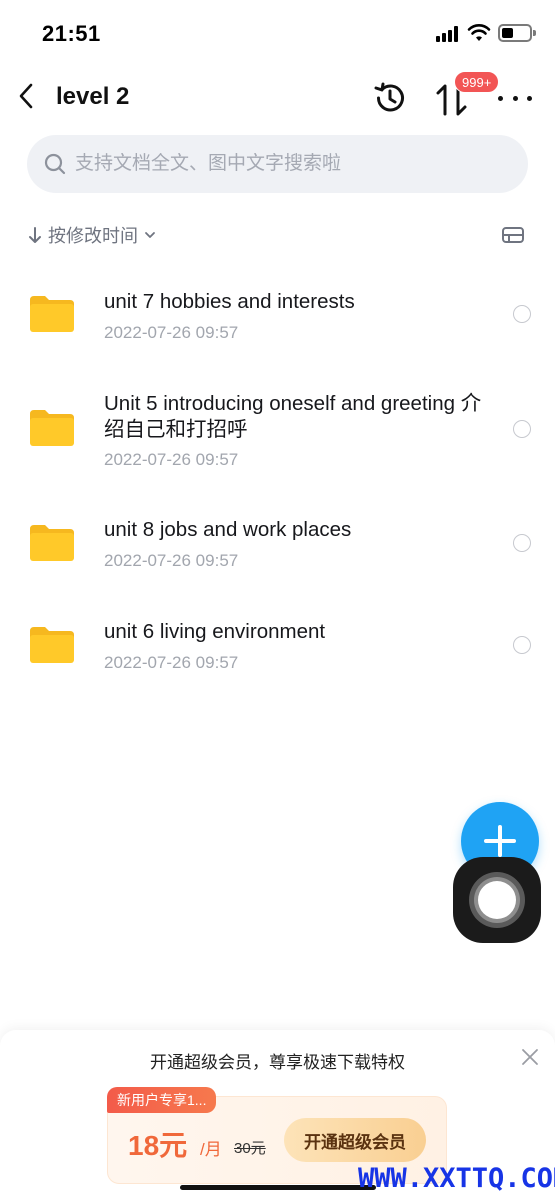  Describe the element at coordinates (158, 1145) in the screenshot. I see `promo-price: 18元` at that location.